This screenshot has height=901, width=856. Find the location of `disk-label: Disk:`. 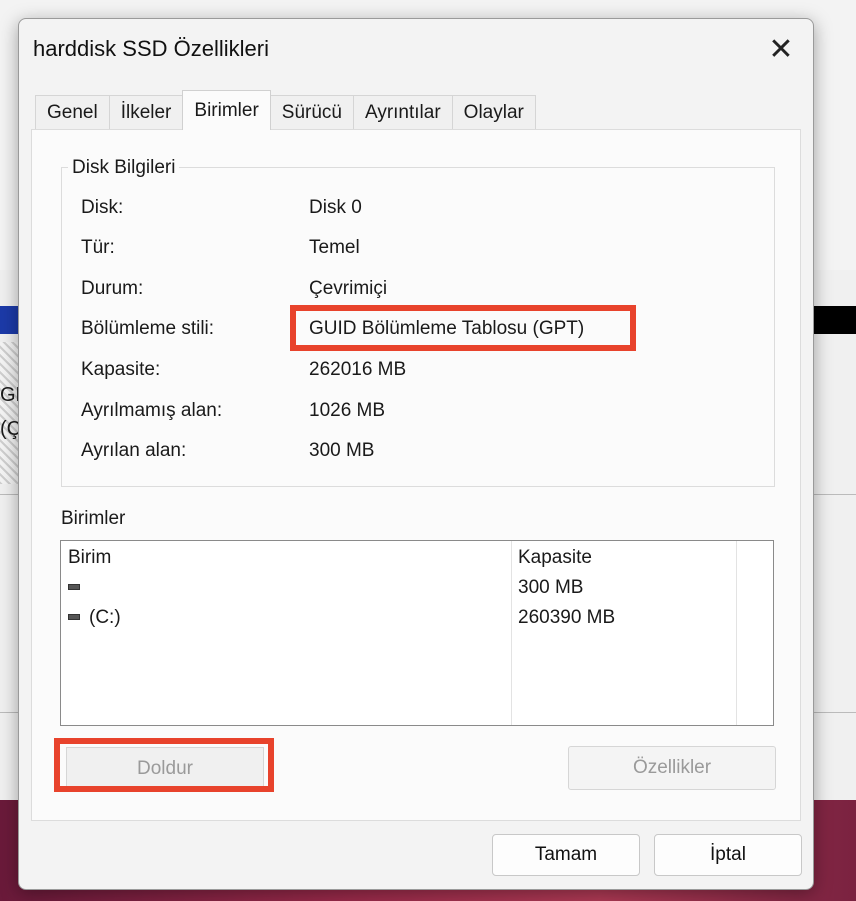

disk-label: Disk: is located at coordinates (102, 207).